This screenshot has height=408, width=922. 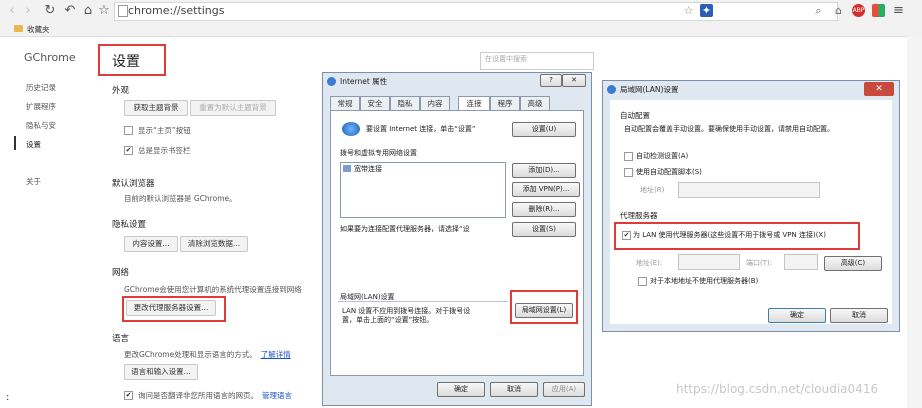 I want to click on use-proxy-checkbox: ✔, so click(x=626, y=235).